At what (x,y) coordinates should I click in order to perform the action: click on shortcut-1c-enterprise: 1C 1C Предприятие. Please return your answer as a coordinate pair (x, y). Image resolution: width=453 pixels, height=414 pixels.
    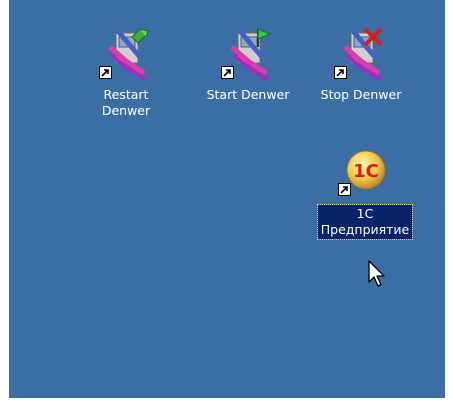
    Looking at the image, I should click on (365, 193).